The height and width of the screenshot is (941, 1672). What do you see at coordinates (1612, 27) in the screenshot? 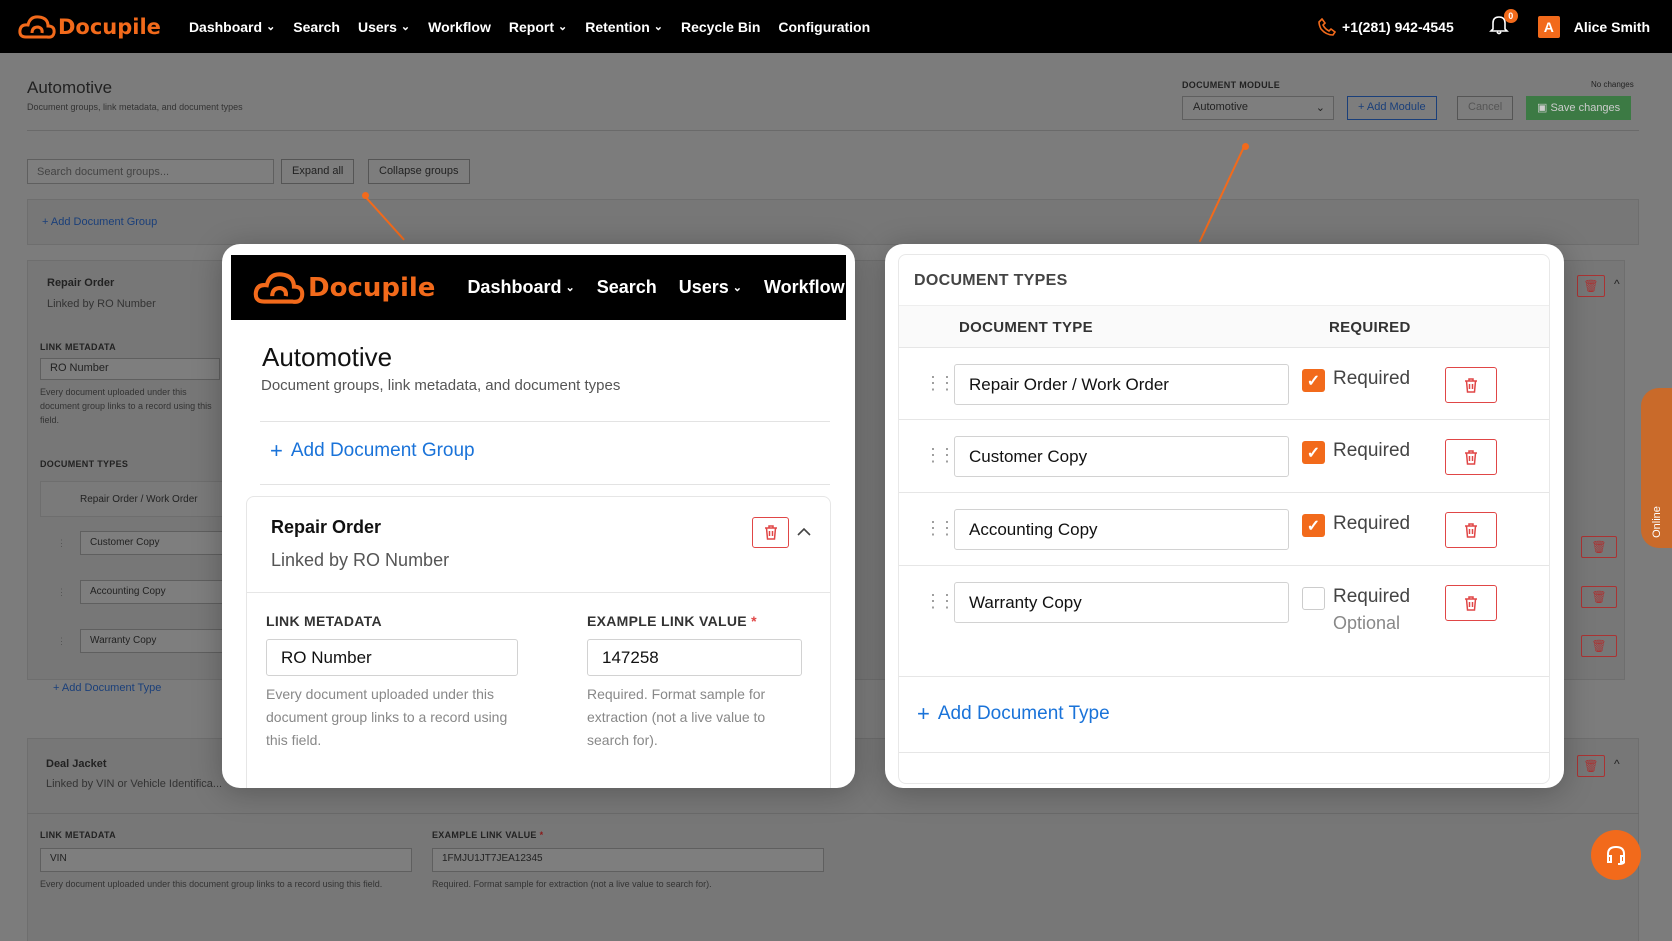
I see `user-name: Alice Smith` at bounding box center [1612, 27].